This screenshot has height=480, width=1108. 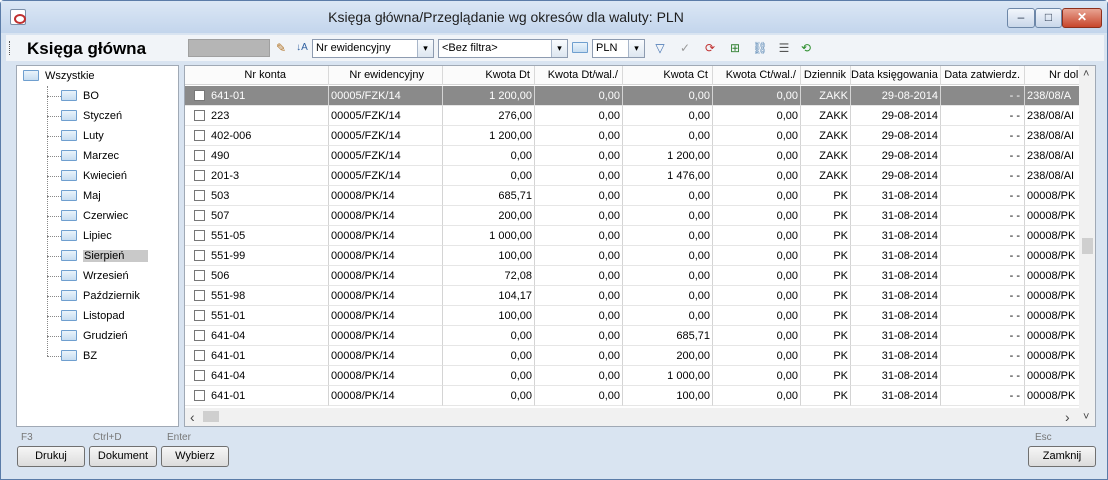 I want to click on page-title: Księga główna, so click(x=87, y=48).